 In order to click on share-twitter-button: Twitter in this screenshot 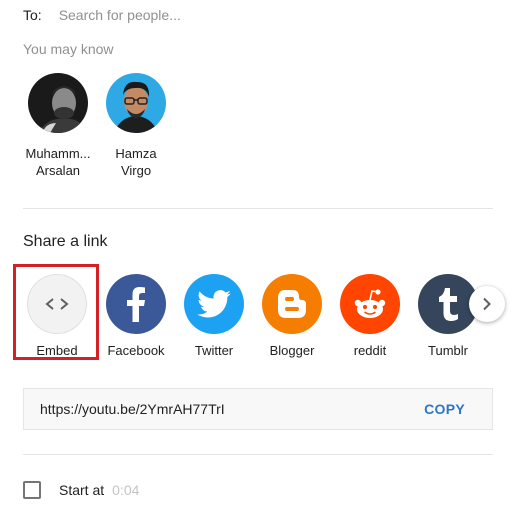, I will do `click(214, 316)`.